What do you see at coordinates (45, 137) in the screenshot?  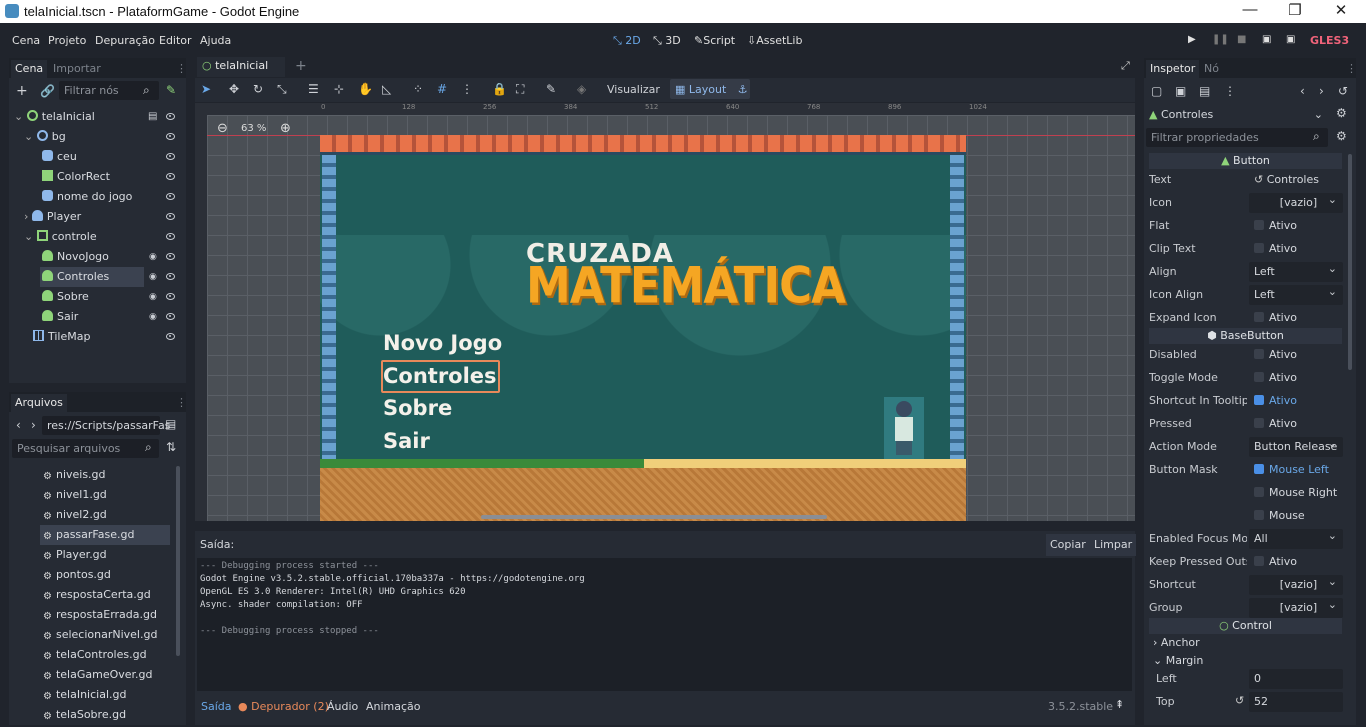 I see `tree-node-bg: ⌄ bg` at bounding box center [45, 137].